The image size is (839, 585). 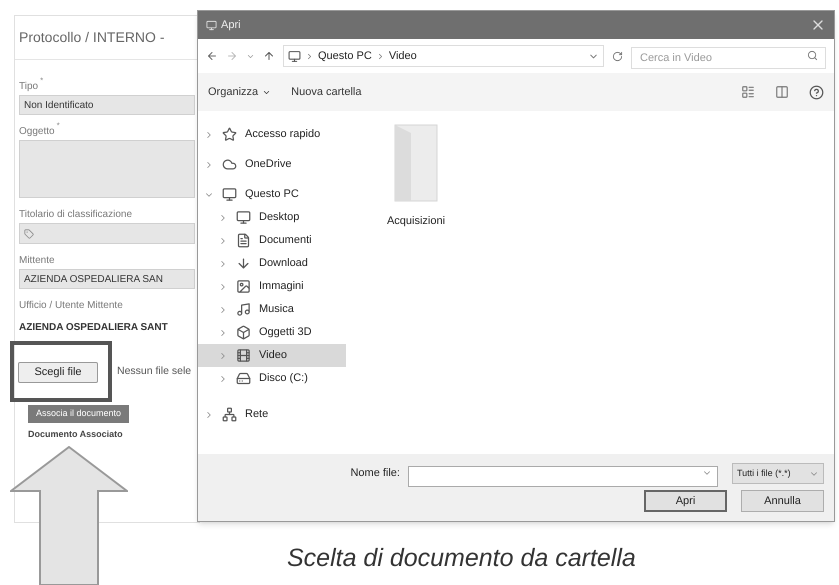 I want to click on view-icon, so click(x=748, y=92).